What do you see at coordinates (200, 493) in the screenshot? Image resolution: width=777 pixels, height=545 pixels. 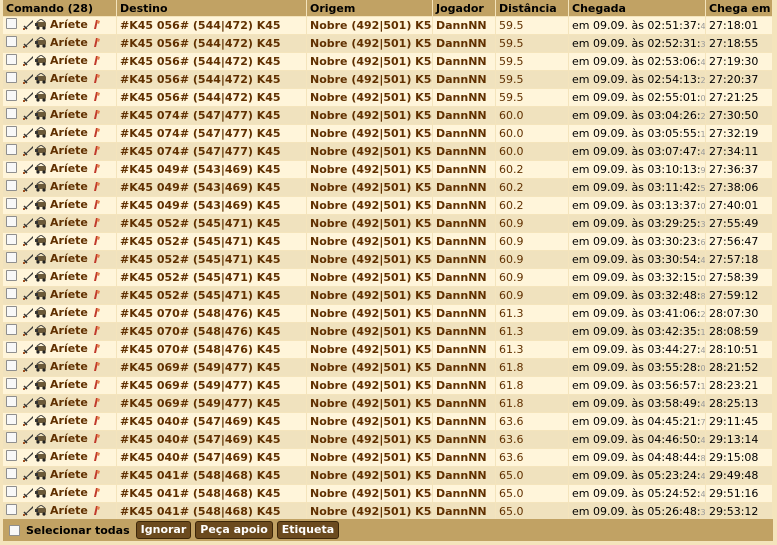 I see `destination-link: #K45 041# (548|468) K45` at bounding box center [200, 493].